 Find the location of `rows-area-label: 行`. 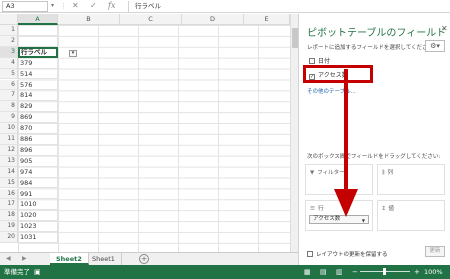

rows-area-label: 行 is located at coordinates (320, 209).